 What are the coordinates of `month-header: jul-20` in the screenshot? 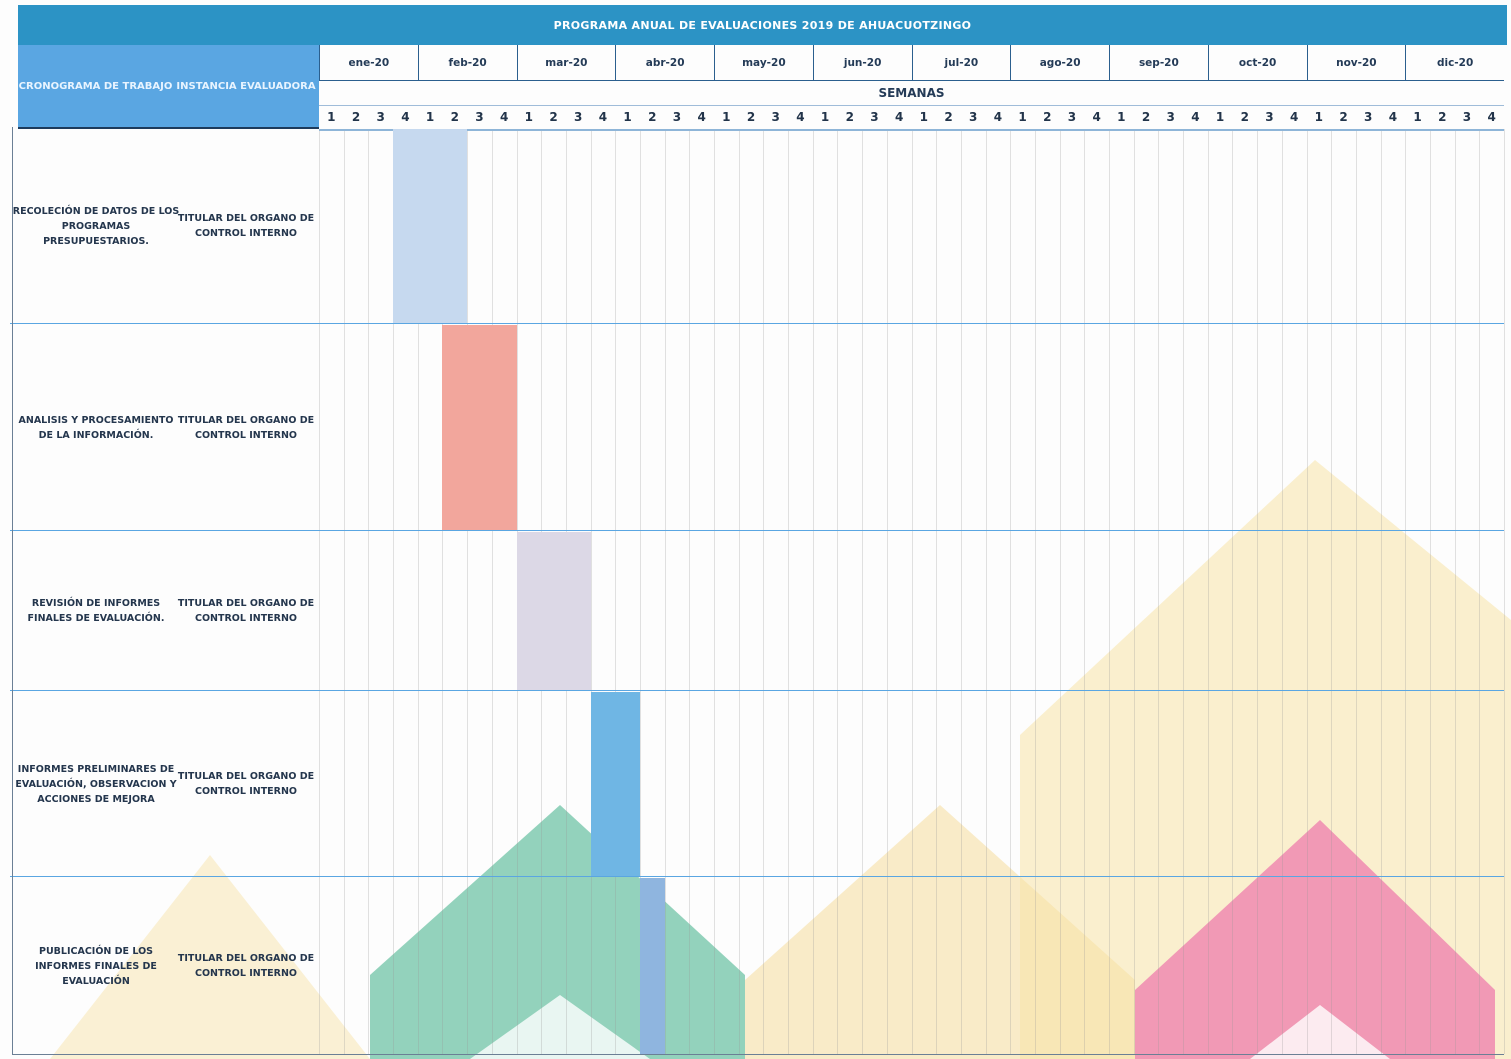 It's located at (961, 63).